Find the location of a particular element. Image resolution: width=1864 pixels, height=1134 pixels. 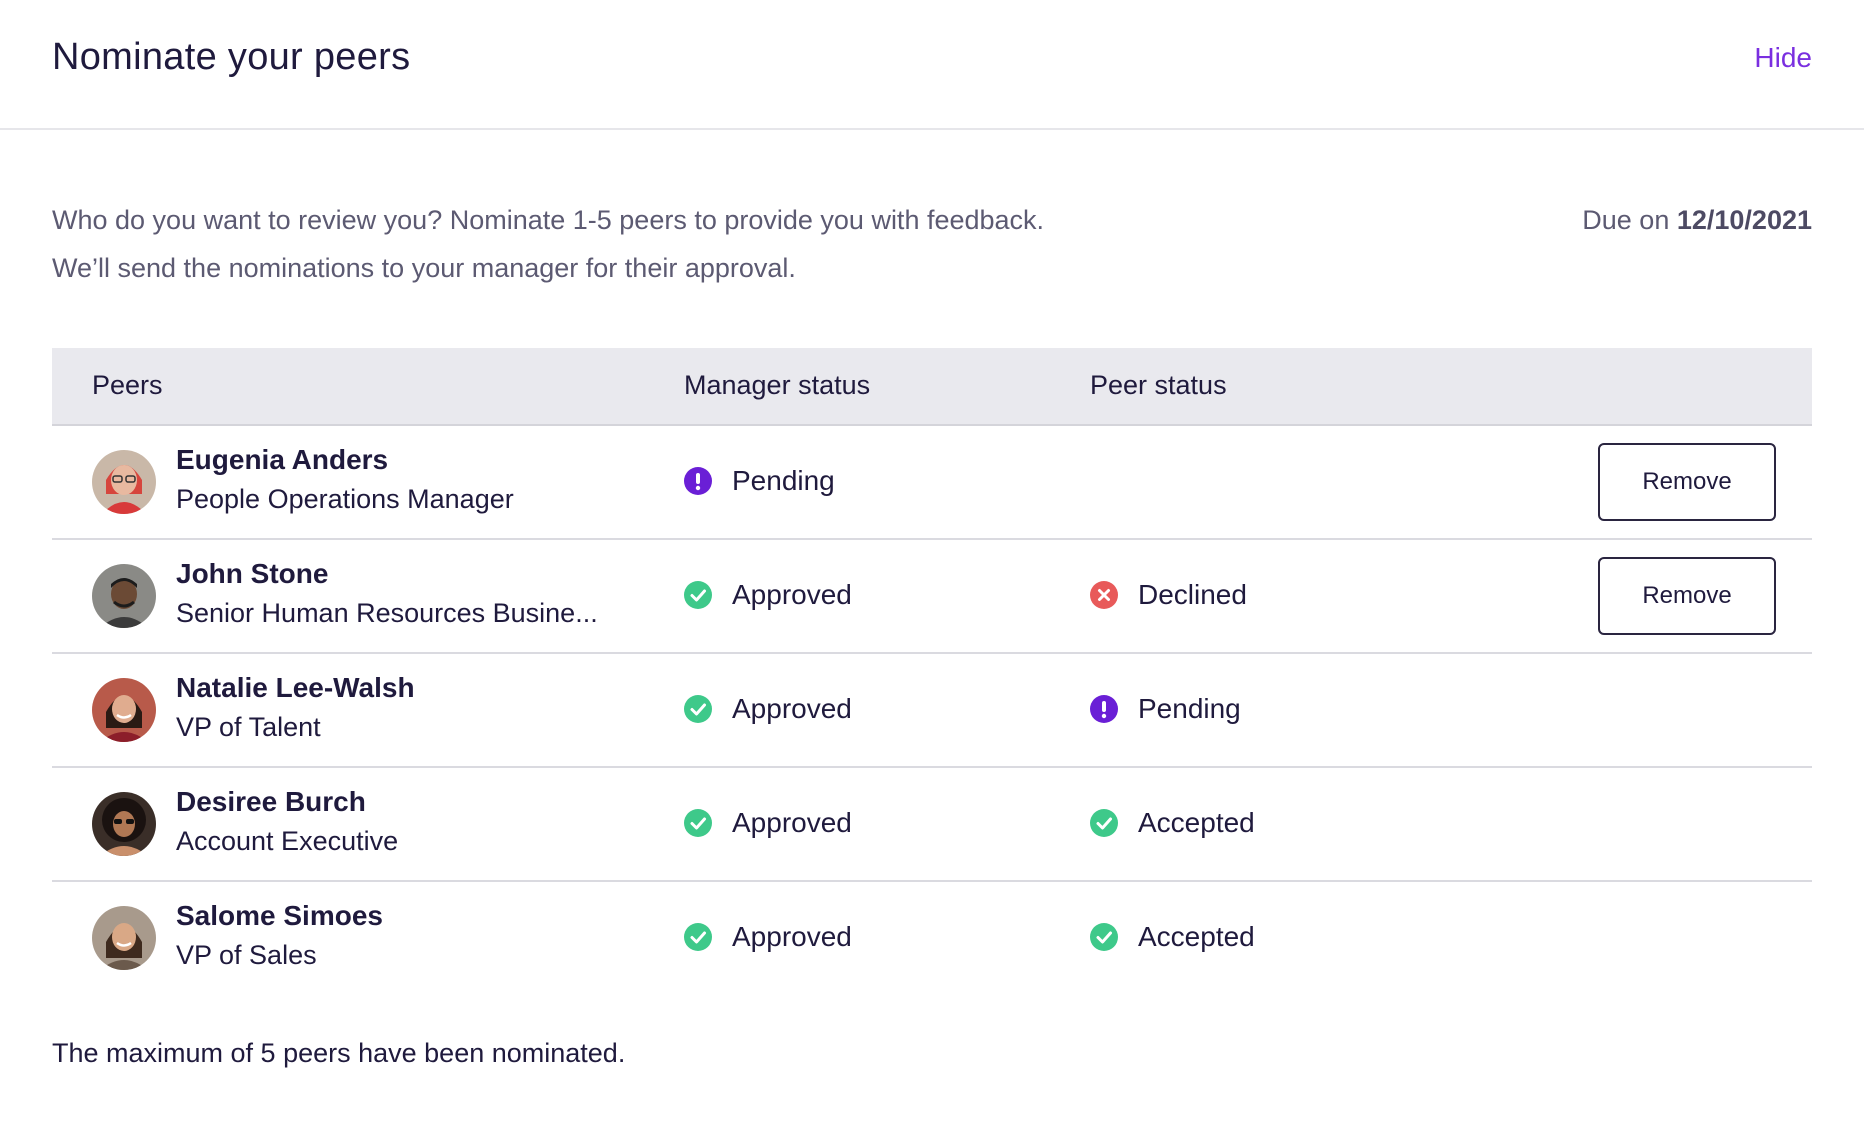

manager-status: Pending is located at coordinates (759, 481).